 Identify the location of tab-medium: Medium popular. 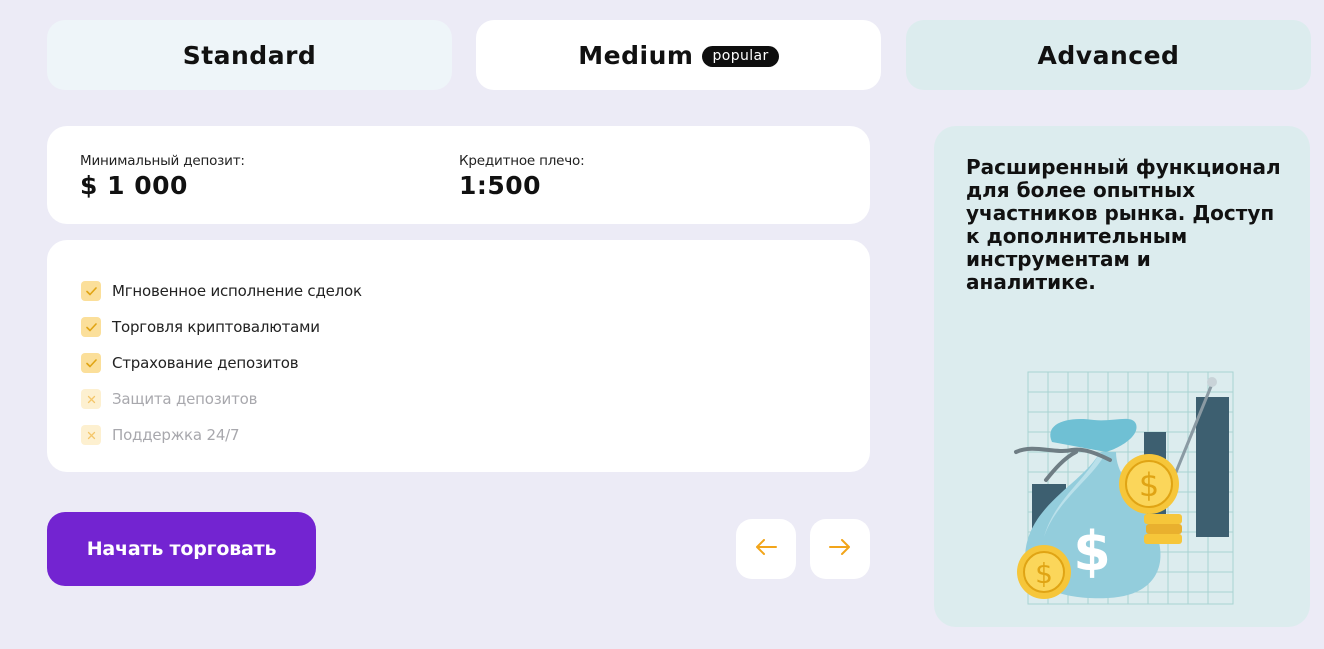
(678, 55).